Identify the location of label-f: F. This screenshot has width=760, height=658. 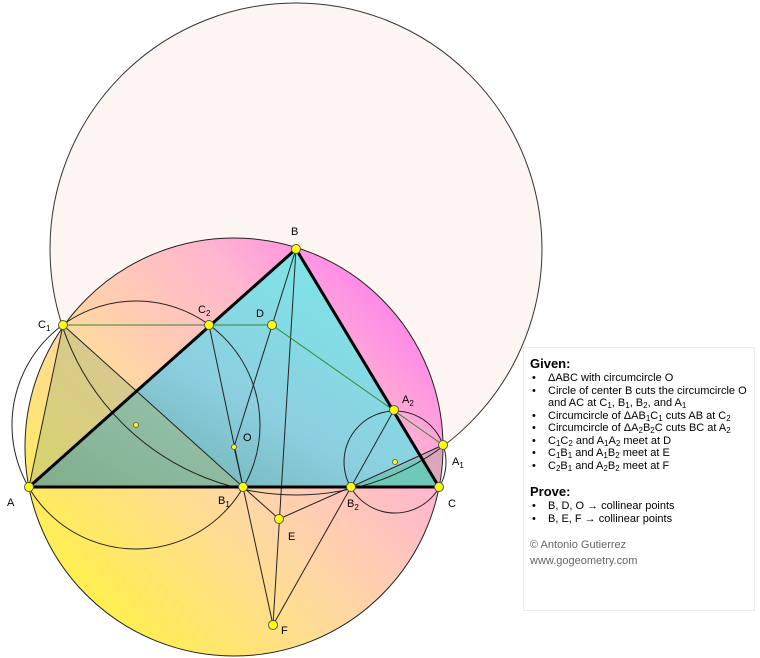
(284, 631).